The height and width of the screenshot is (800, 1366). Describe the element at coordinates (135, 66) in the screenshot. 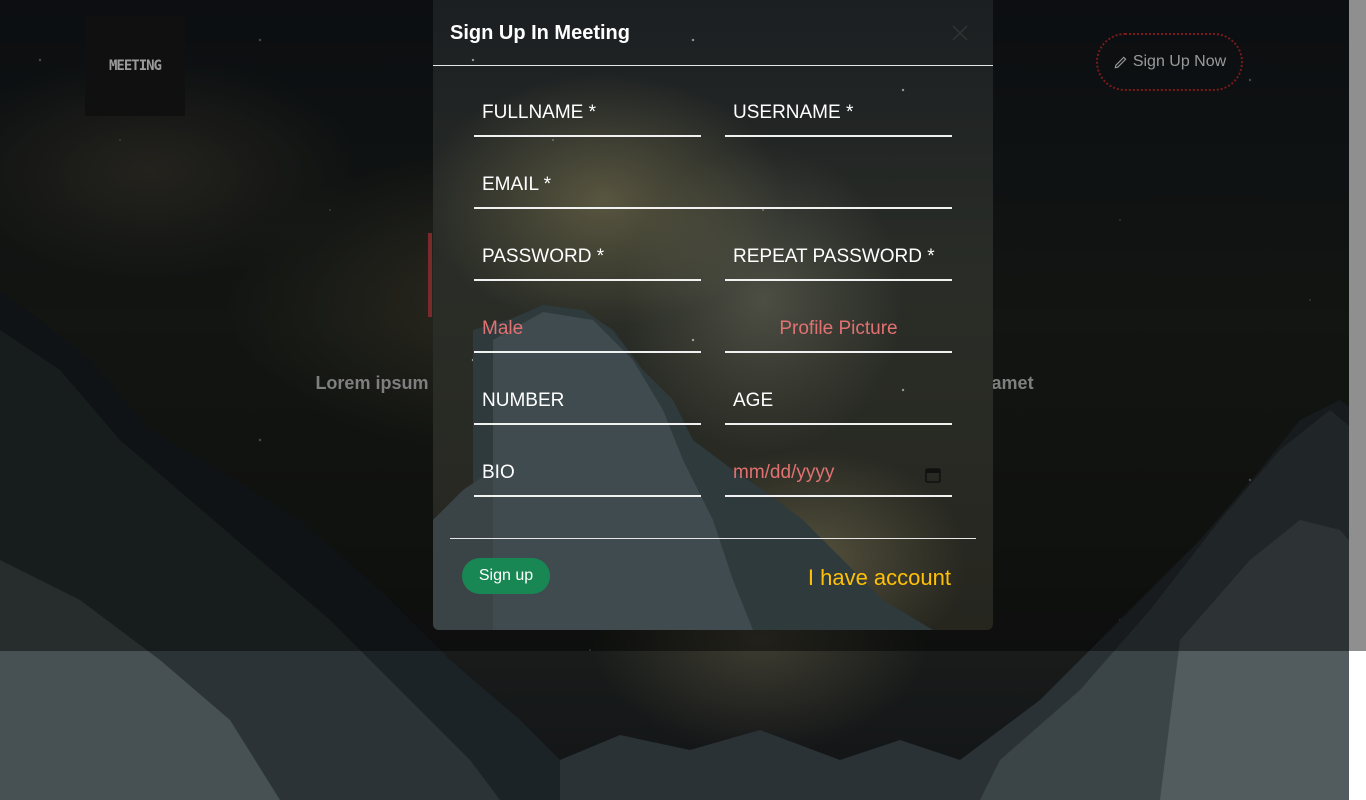

I see `site-logo: MEETING` at that location.